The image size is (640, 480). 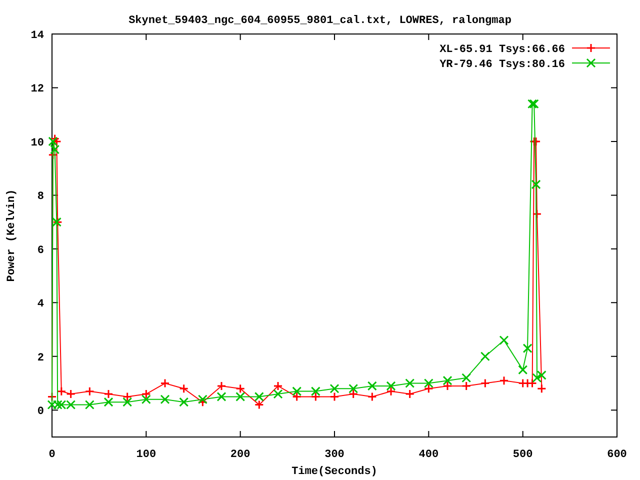 What do you see at coordinates (37, 90) in the screenshot?
I see `y-tick-label: 12` at bounding box center [37, 90].